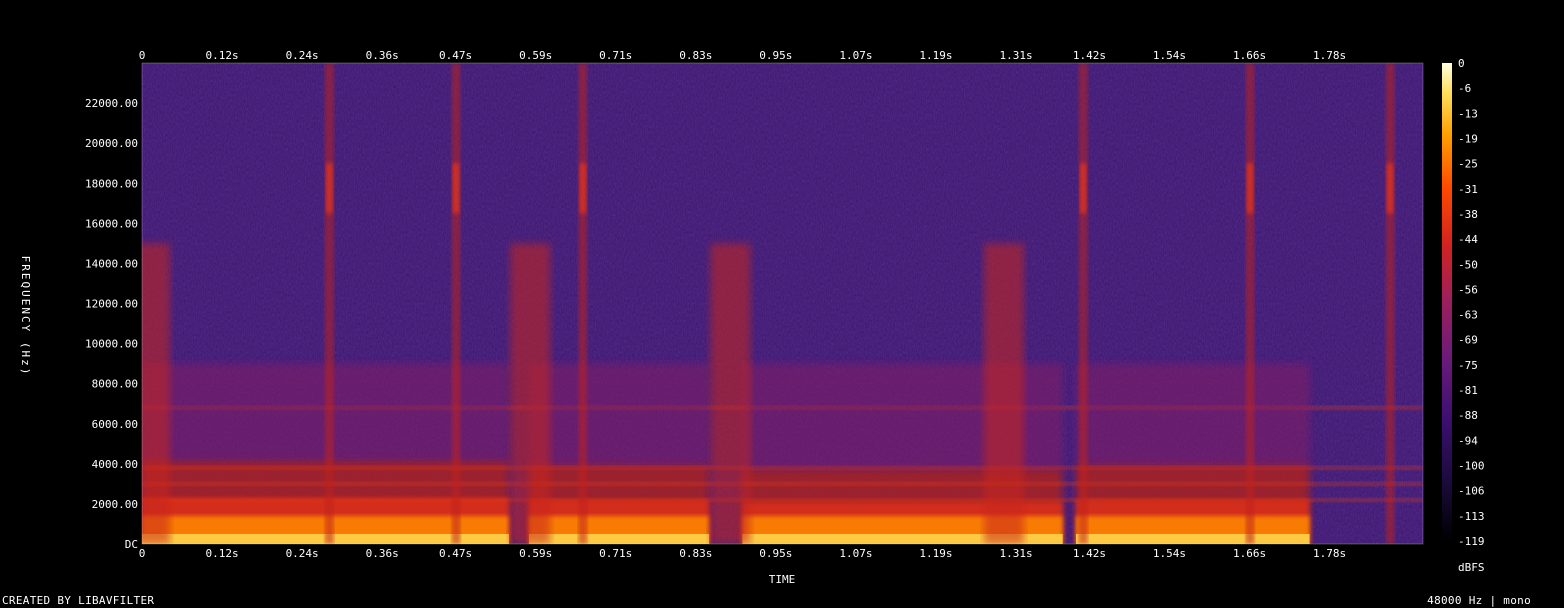 The width and height of the screenshot is (1564, 608). What do you see at coordinates (1468, 440) in the screenshot?
I see `colorbar-tick-label: -94` at bounding box center [1468, 440].